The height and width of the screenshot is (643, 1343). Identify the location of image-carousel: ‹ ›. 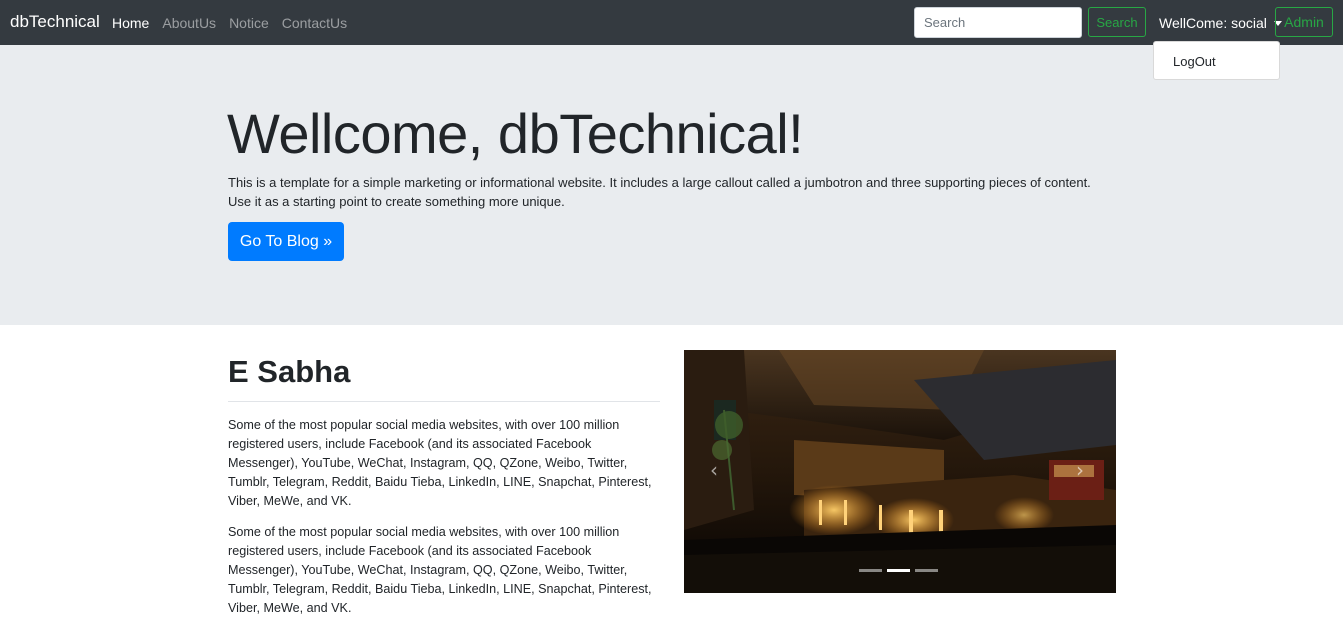
(900, 471).